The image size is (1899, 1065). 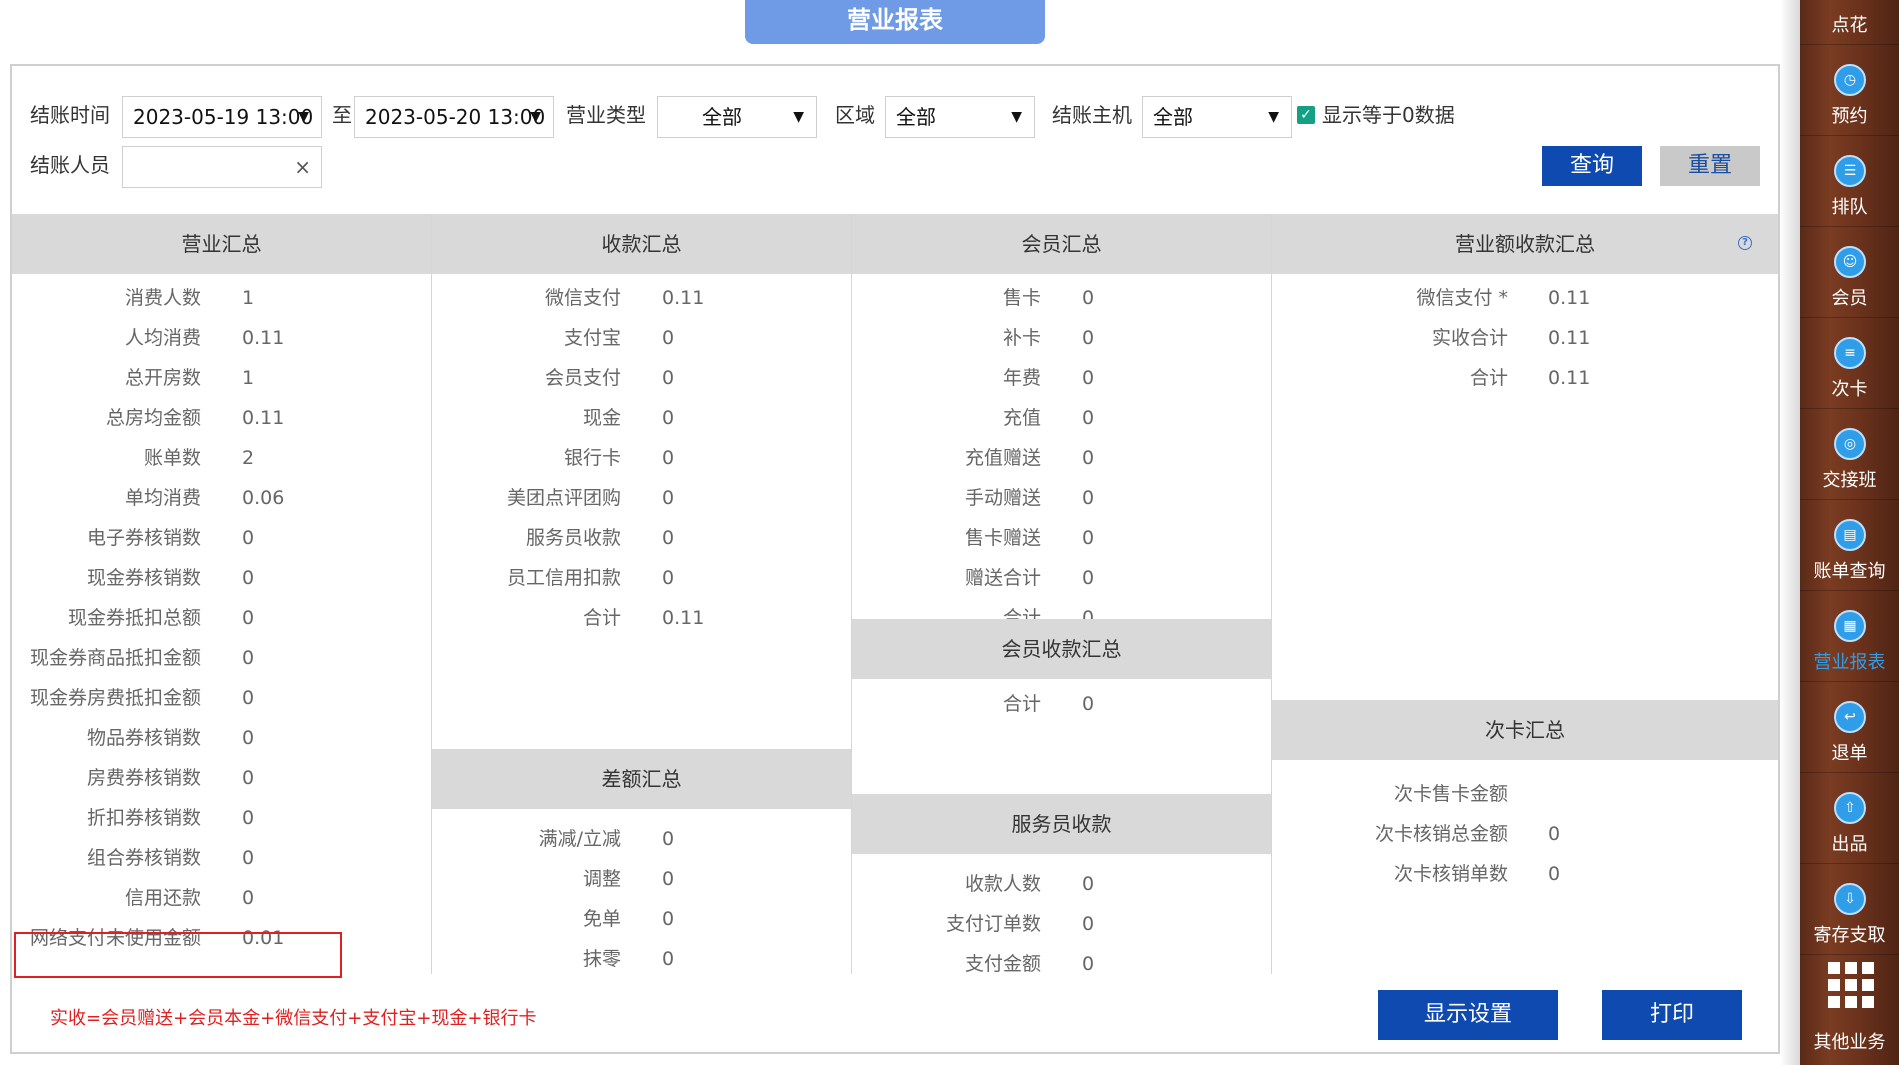 I want to click on stat-row: 售卡赠送 0, so click(x=1061, y=538).